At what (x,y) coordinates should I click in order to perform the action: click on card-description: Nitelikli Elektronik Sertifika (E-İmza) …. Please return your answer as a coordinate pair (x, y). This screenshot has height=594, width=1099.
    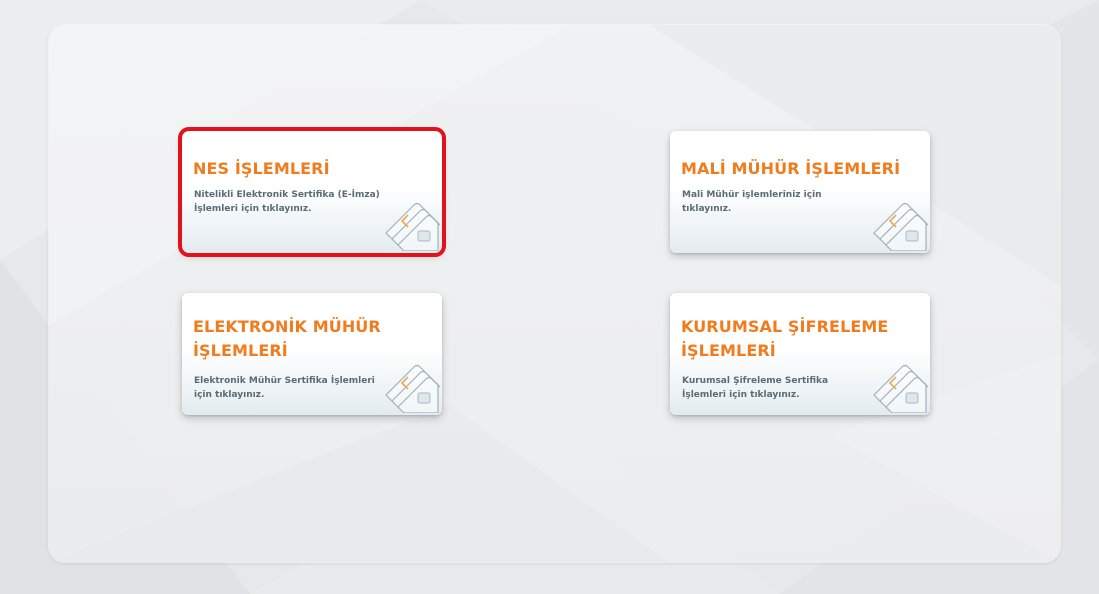
    Looking at the image, I should click on (287, 202).